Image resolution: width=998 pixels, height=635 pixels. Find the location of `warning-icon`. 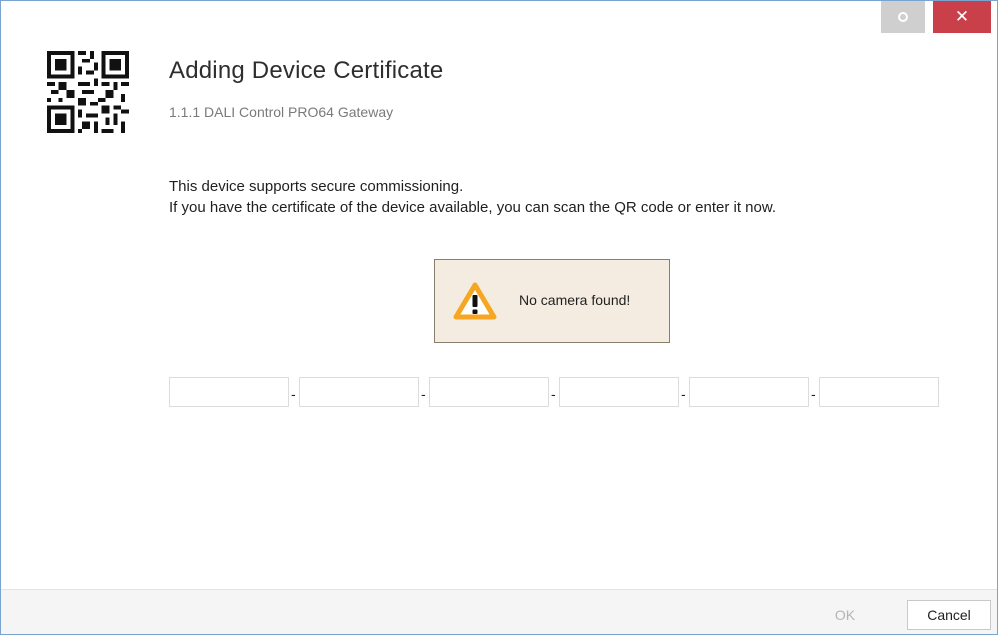

warning-icon is located at coordinates (475, 301).